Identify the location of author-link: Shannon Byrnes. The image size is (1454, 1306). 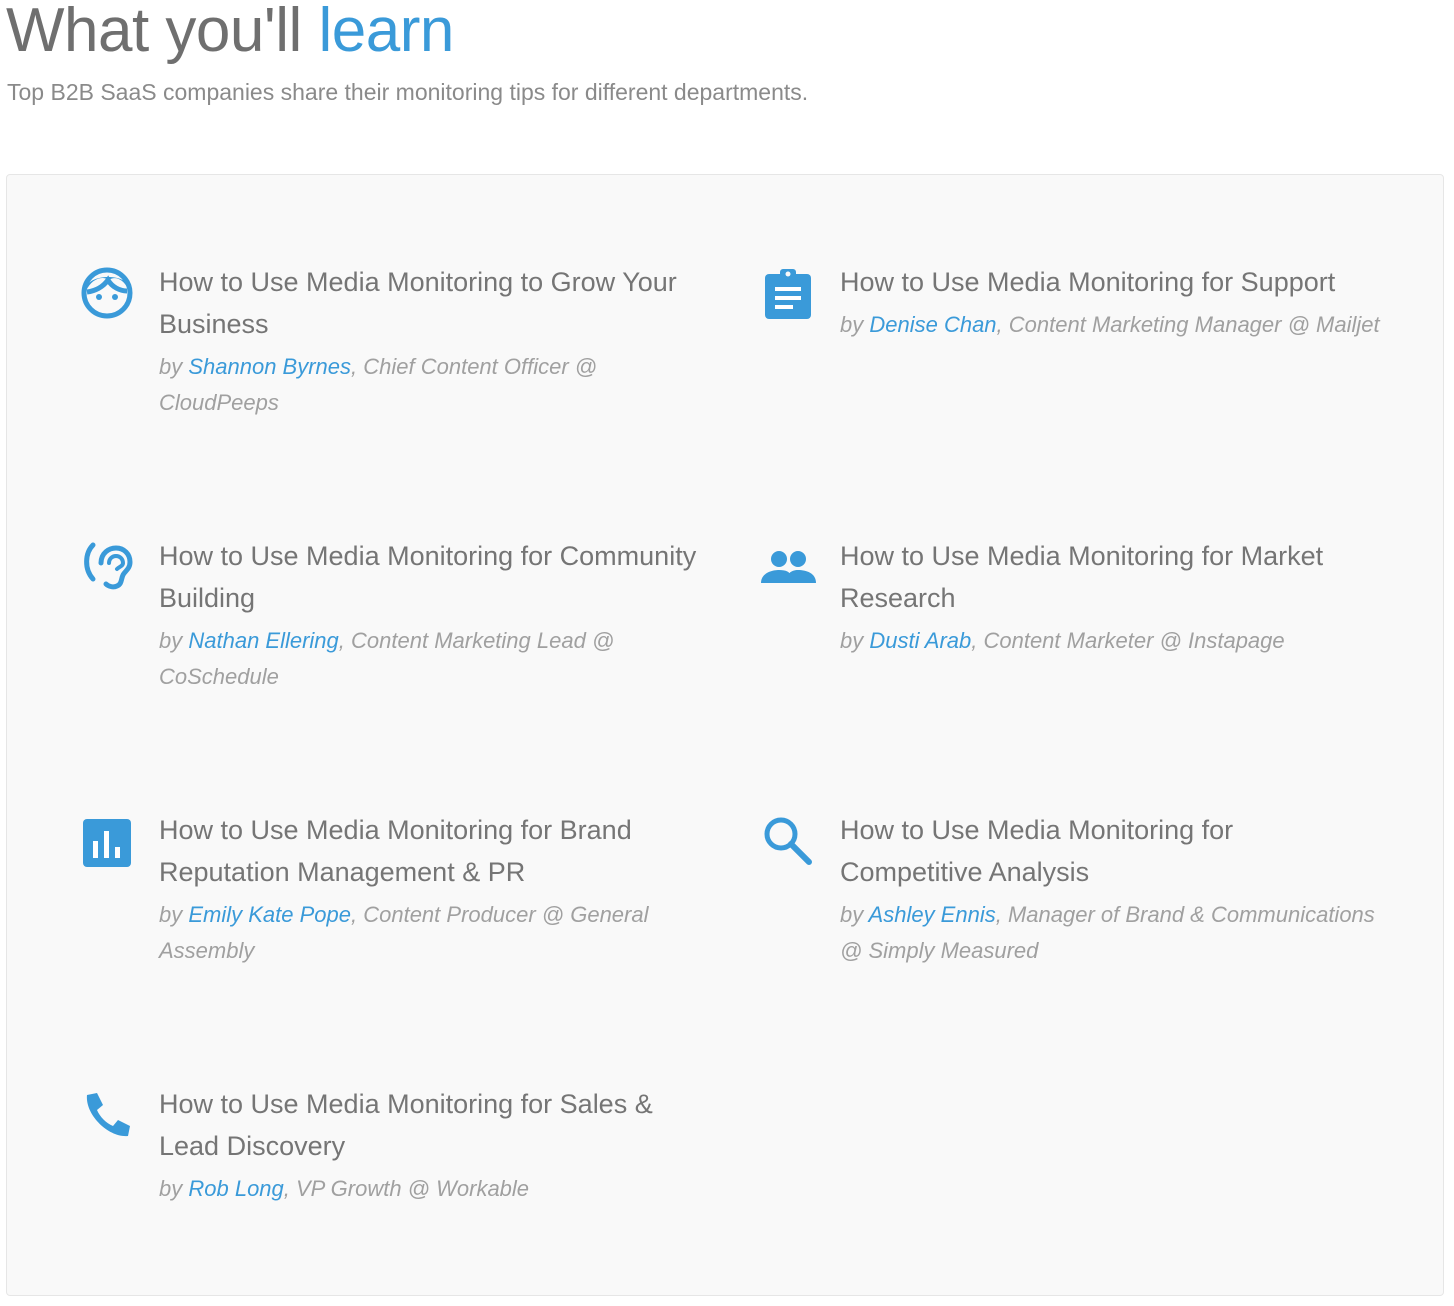
(269, 366).